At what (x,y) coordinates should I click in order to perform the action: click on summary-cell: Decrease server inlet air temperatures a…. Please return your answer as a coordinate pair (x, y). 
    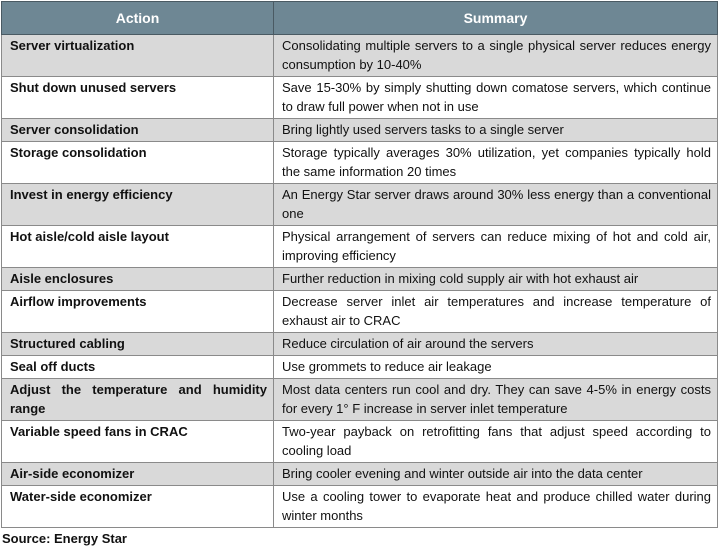
    Looking at the image, I should click on (495, 311).